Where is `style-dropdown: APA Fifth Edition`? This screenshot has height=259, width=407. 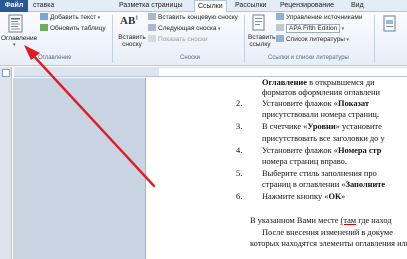
style-dropdown: APA Fifth Edition is located at coordinates (313, 28).